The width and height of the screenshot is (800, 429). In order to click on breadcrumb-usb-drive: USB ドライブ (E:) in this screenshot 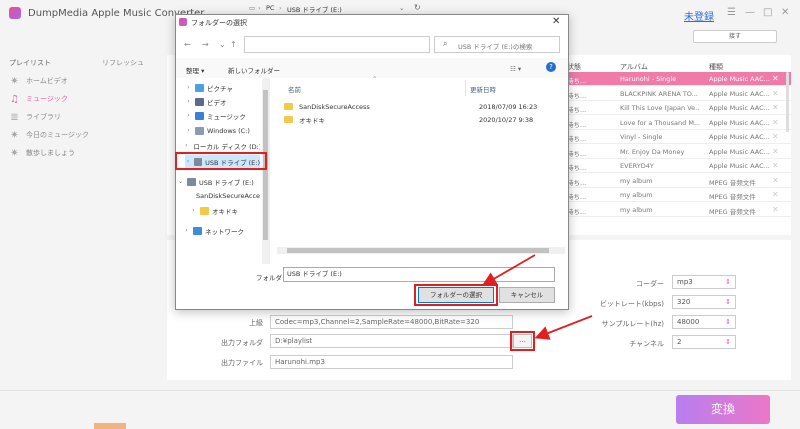, I will do `click(314, 9)`.